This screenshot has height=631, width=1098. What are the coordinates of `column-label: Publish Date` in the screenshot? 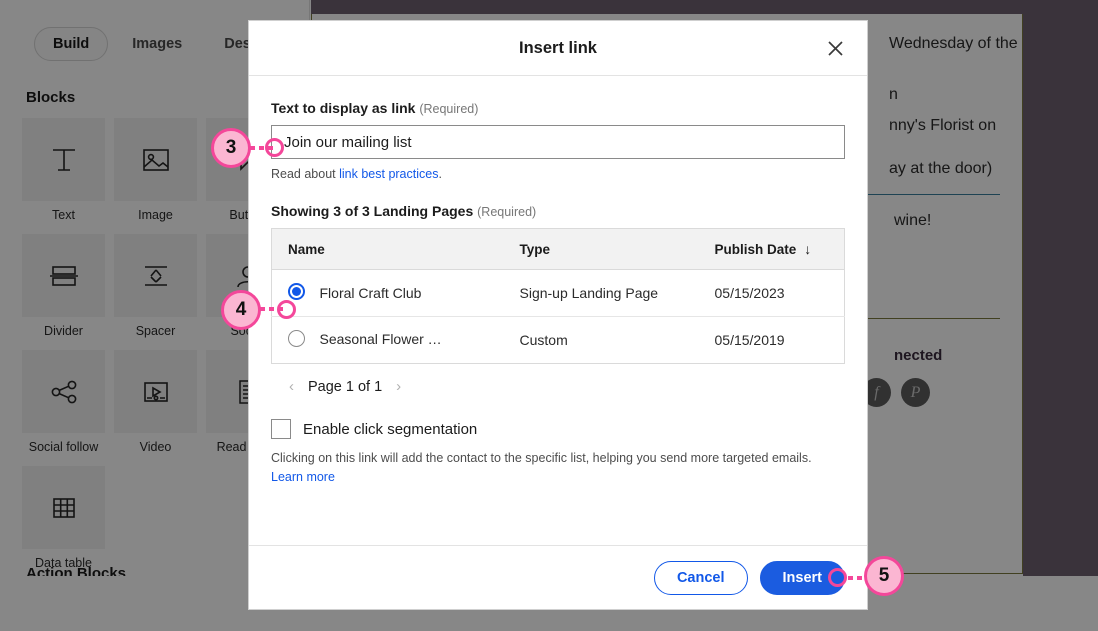 It's located at (755, 249).